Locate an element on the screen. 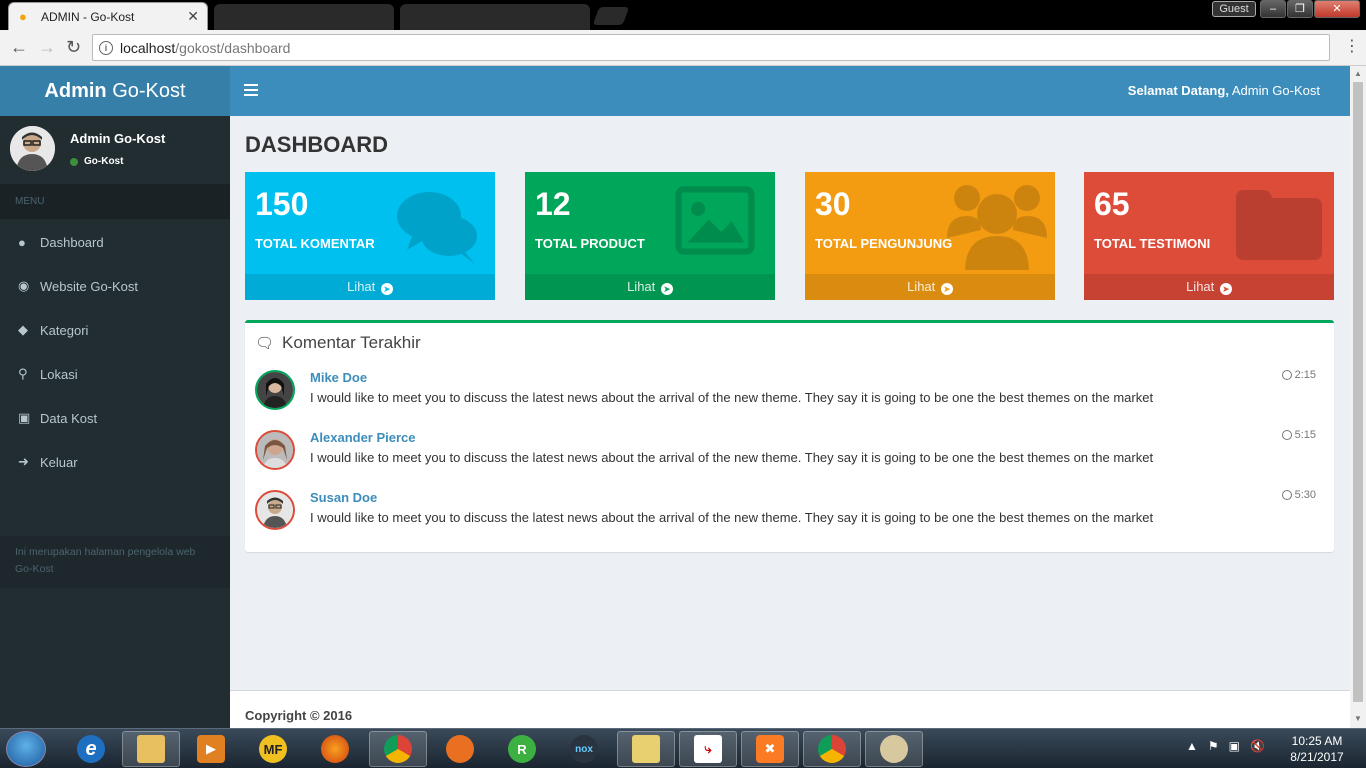 This screenshot has width=1366, height=768. page-title: DASHBOARD is located at coordinates (316, 144).